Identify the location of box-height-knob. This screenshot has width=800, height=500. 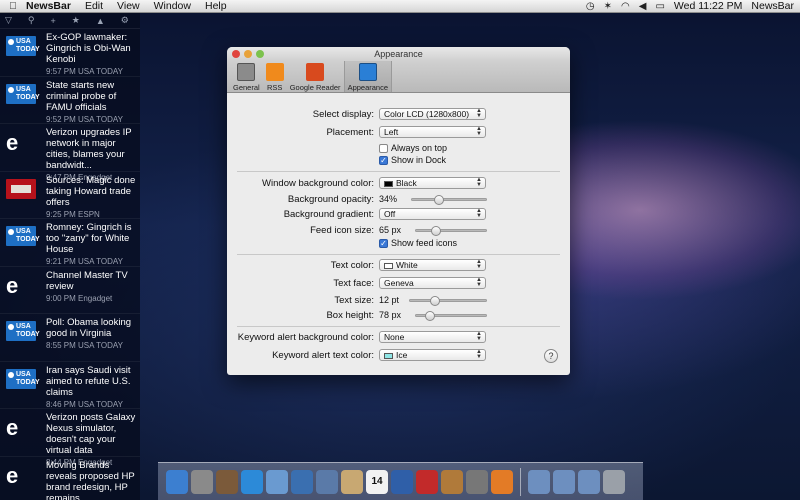
(430, 316).